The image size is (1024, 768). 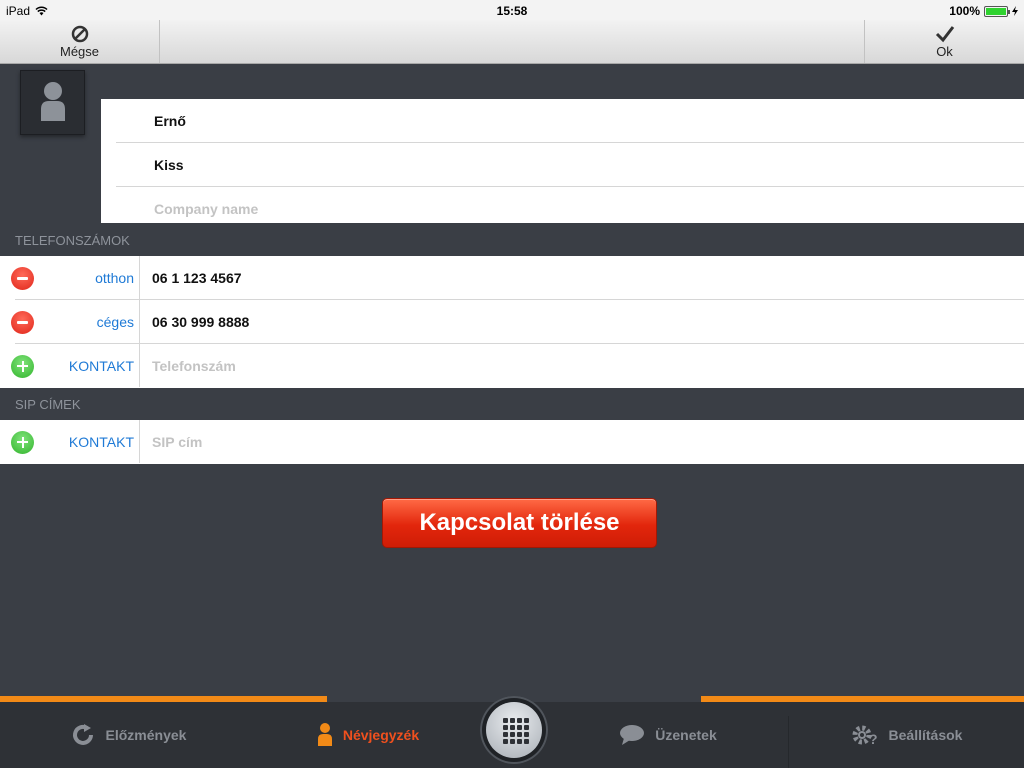 I want to click on chat-bubble-icon, so click(x=632, y=735).